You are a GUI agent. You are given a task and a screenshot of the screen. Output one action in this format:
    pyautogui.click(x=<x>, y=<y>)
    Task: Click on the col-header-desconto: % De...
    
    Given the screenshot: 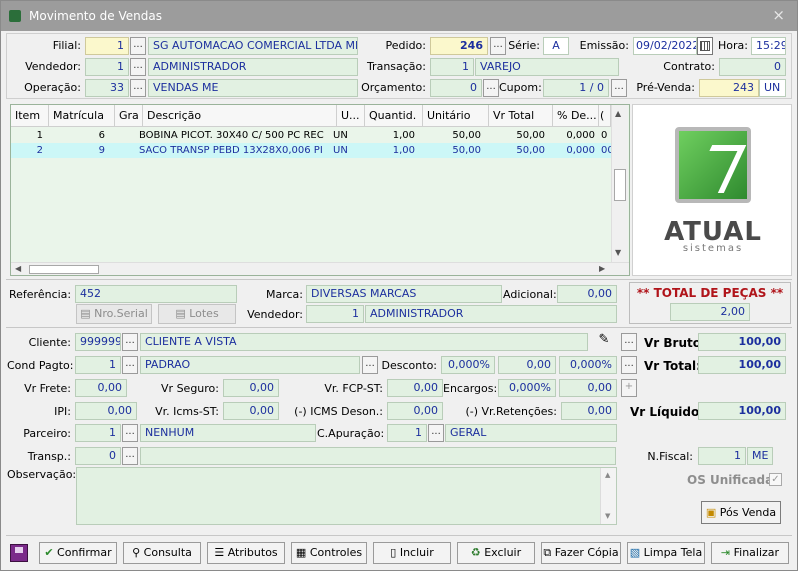 What is the action you would take?
    pyautogui.click(x=576, y=116)
    